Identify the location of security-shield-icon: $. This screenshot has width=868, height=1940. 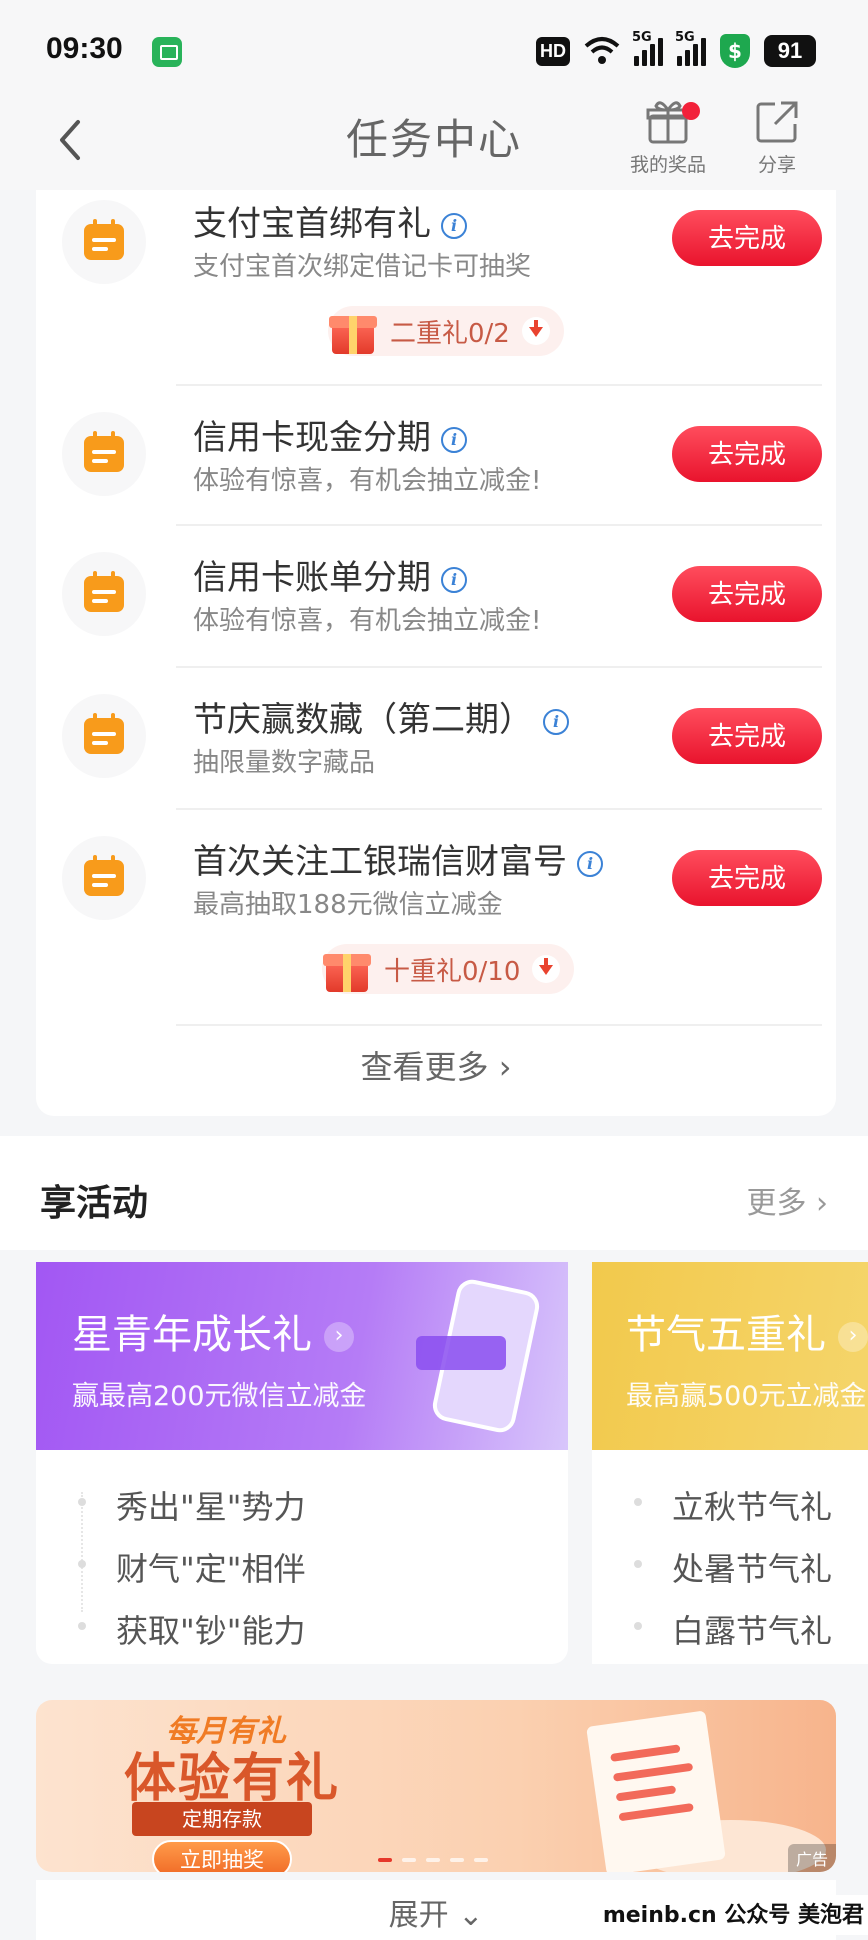
(735, 51).